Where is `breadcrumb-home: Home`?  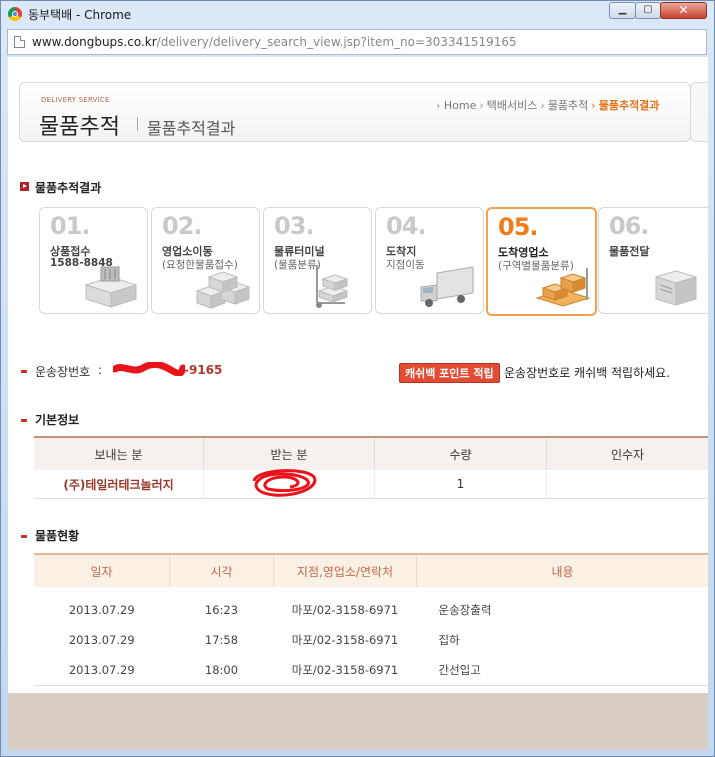 breadcrumb-home: Home is located at coordinates (460, 105).